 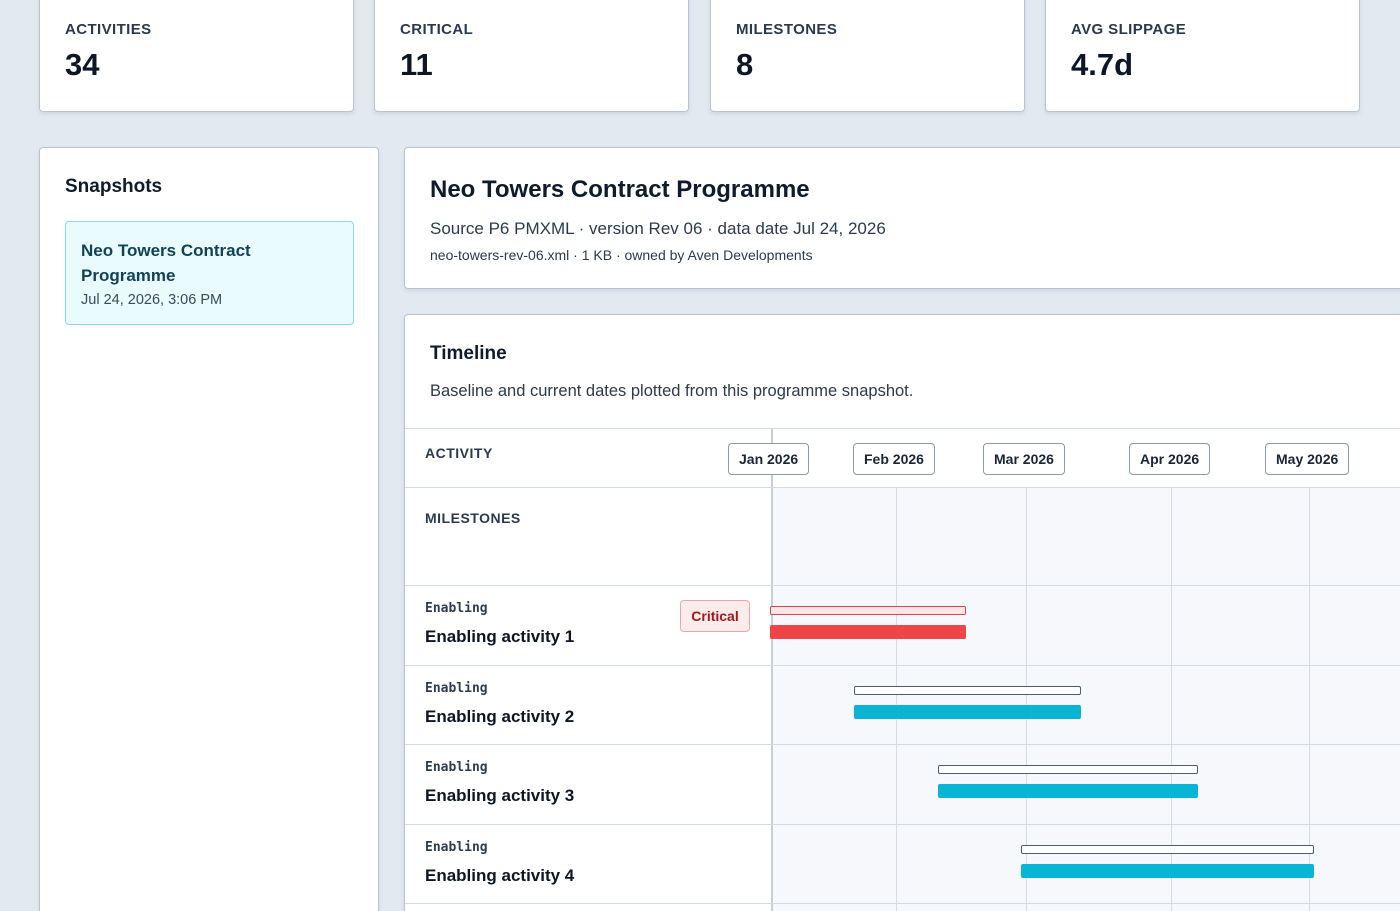 What do you see at coordinates (166, 263) in the screenshot?
I see `snapshot-name: Neo Towers Contract Programme` at bounding box center [166, 263].